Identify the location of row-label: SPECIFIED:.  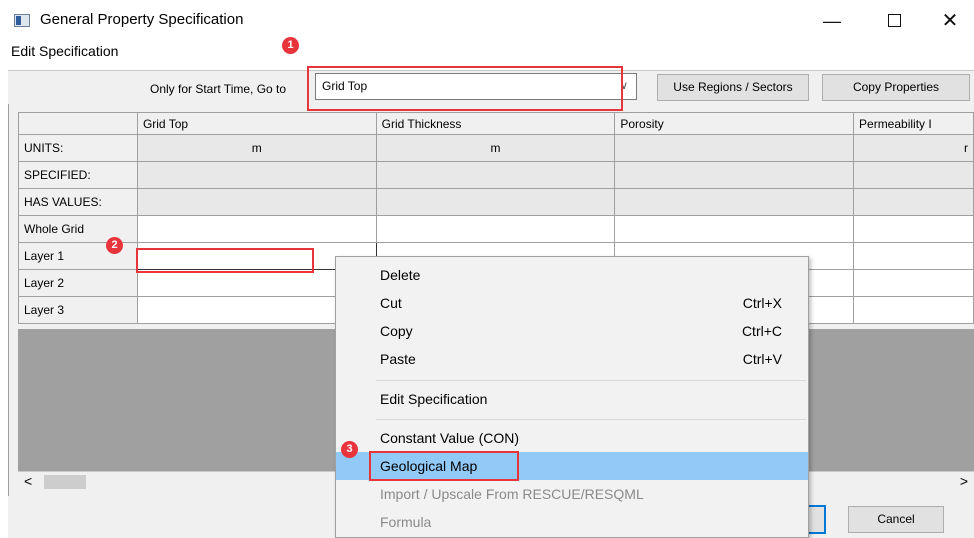
(78, 175).